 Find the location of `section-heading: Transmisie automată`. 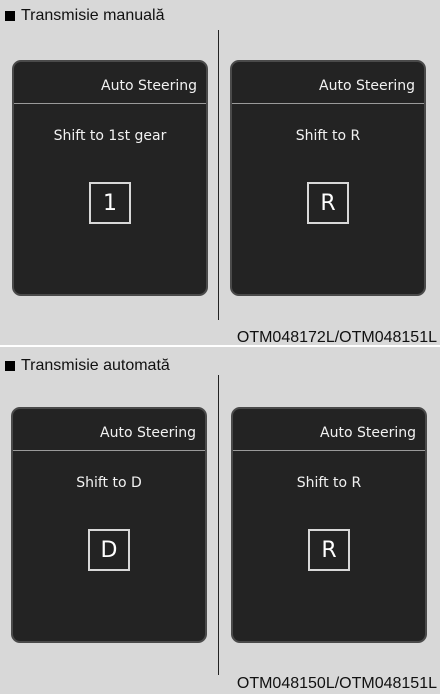

section-heading: Transmisie automată is located at coordinates (87, 366).